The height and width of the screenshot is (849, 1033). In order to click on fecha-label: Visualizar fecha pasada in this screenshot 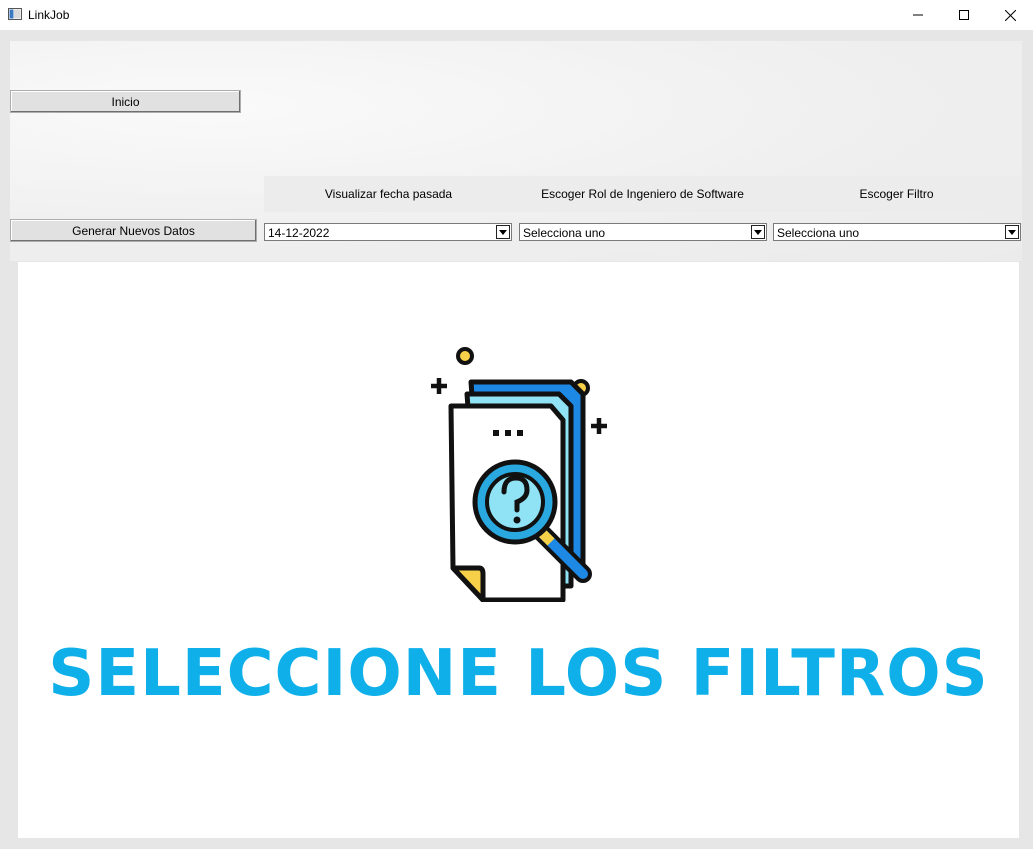, I will do `click(388, 194)`.